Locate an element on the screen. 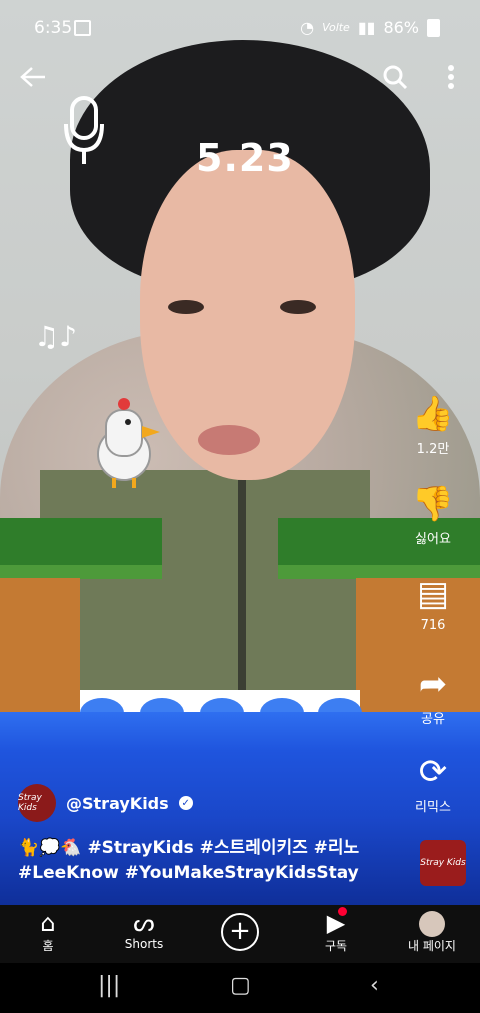  nav-shorts: ᔕ Shorts is located at coordinates (144, 934).